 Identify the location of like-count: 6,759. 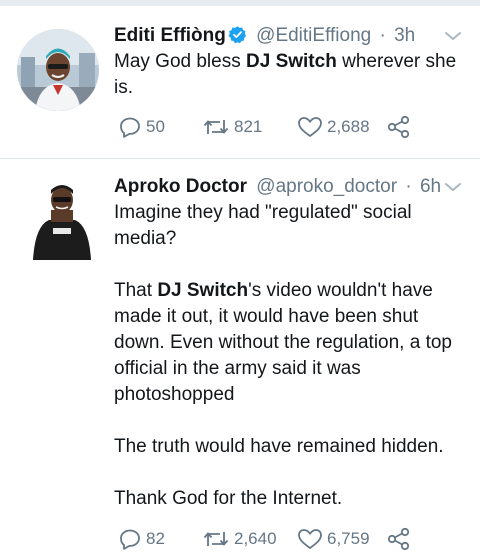
(348, 538).